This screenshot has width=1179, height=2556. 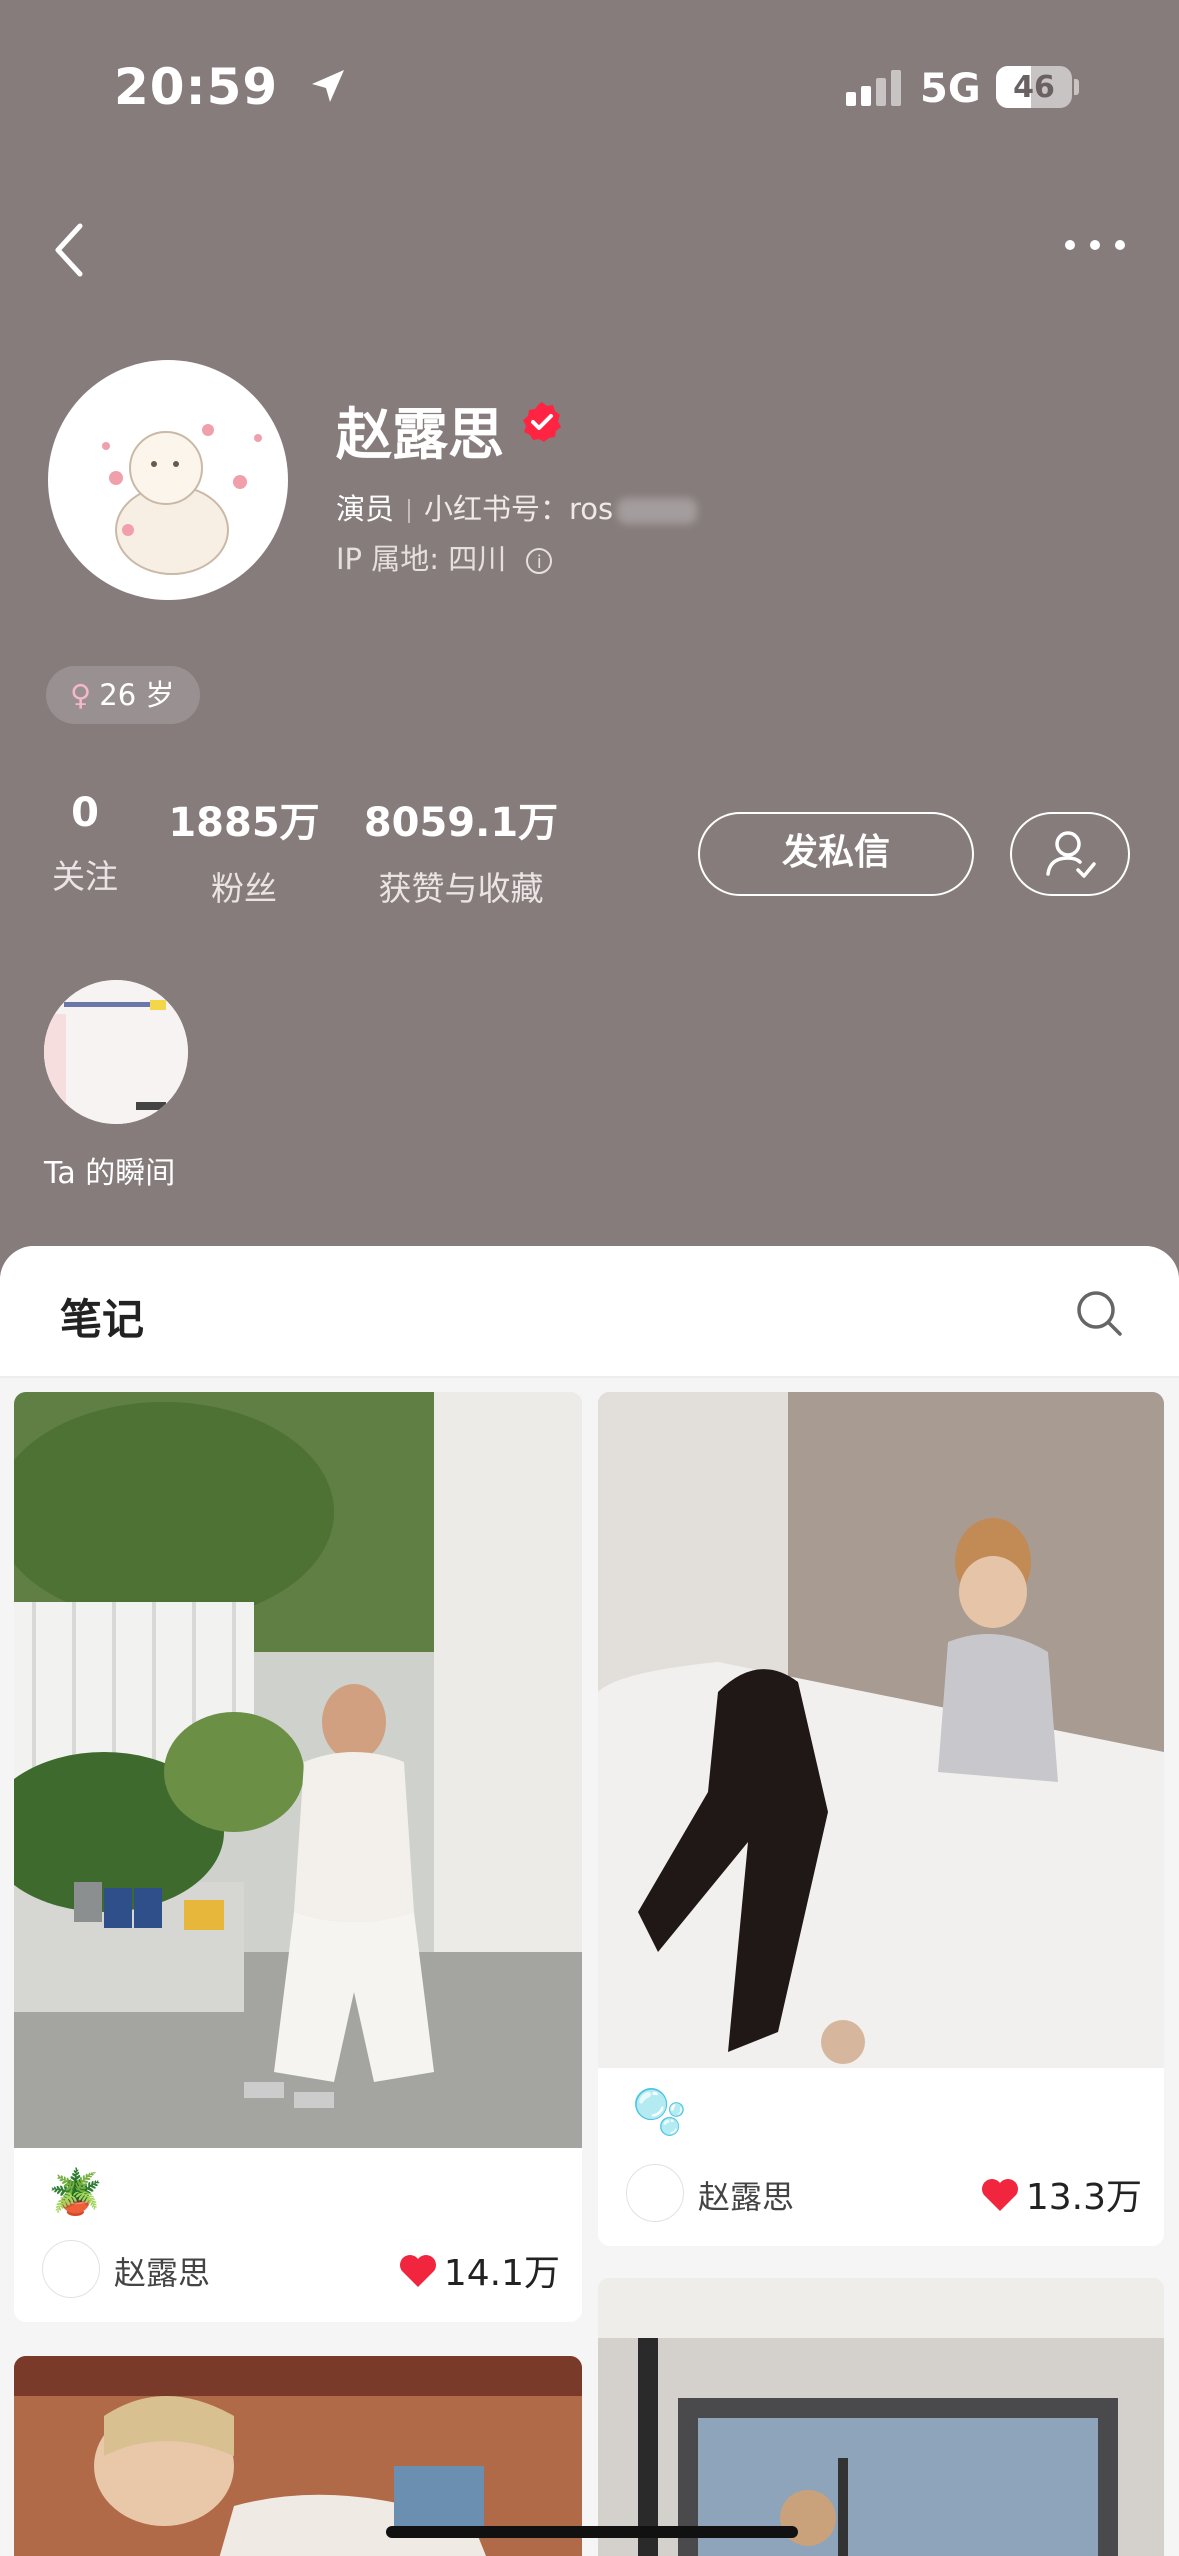 I want to click on stat-value: 8059.1万, so click(x=461, y=823).